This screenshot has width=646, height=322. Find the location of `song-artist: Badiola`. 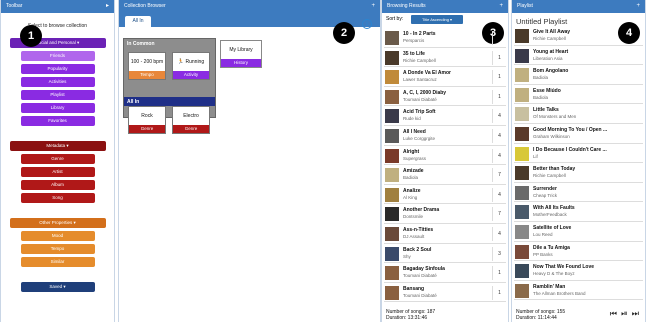

song-artist: Badiola is located at coordinates (411, 178).